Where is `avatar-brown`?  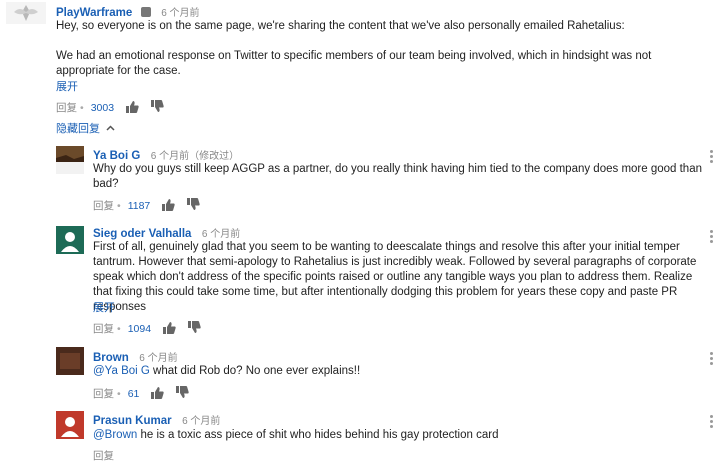
avatar-brown is located at coordinates (70, 361).